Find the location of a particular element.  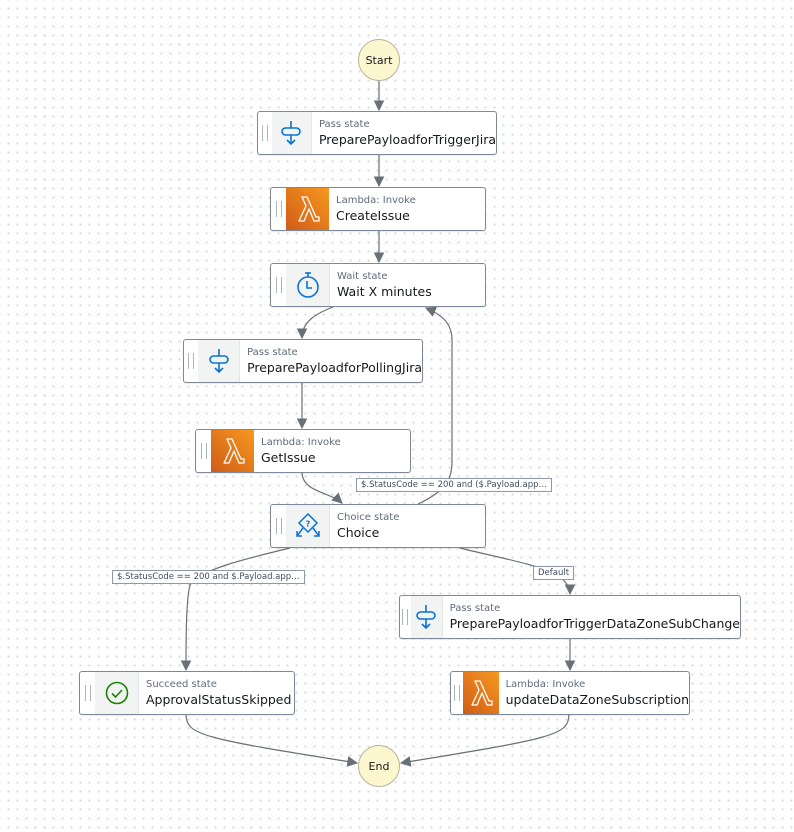

state-create-issue: Lambda: Invoke CreateIssue is located at coordinates (378, 209).